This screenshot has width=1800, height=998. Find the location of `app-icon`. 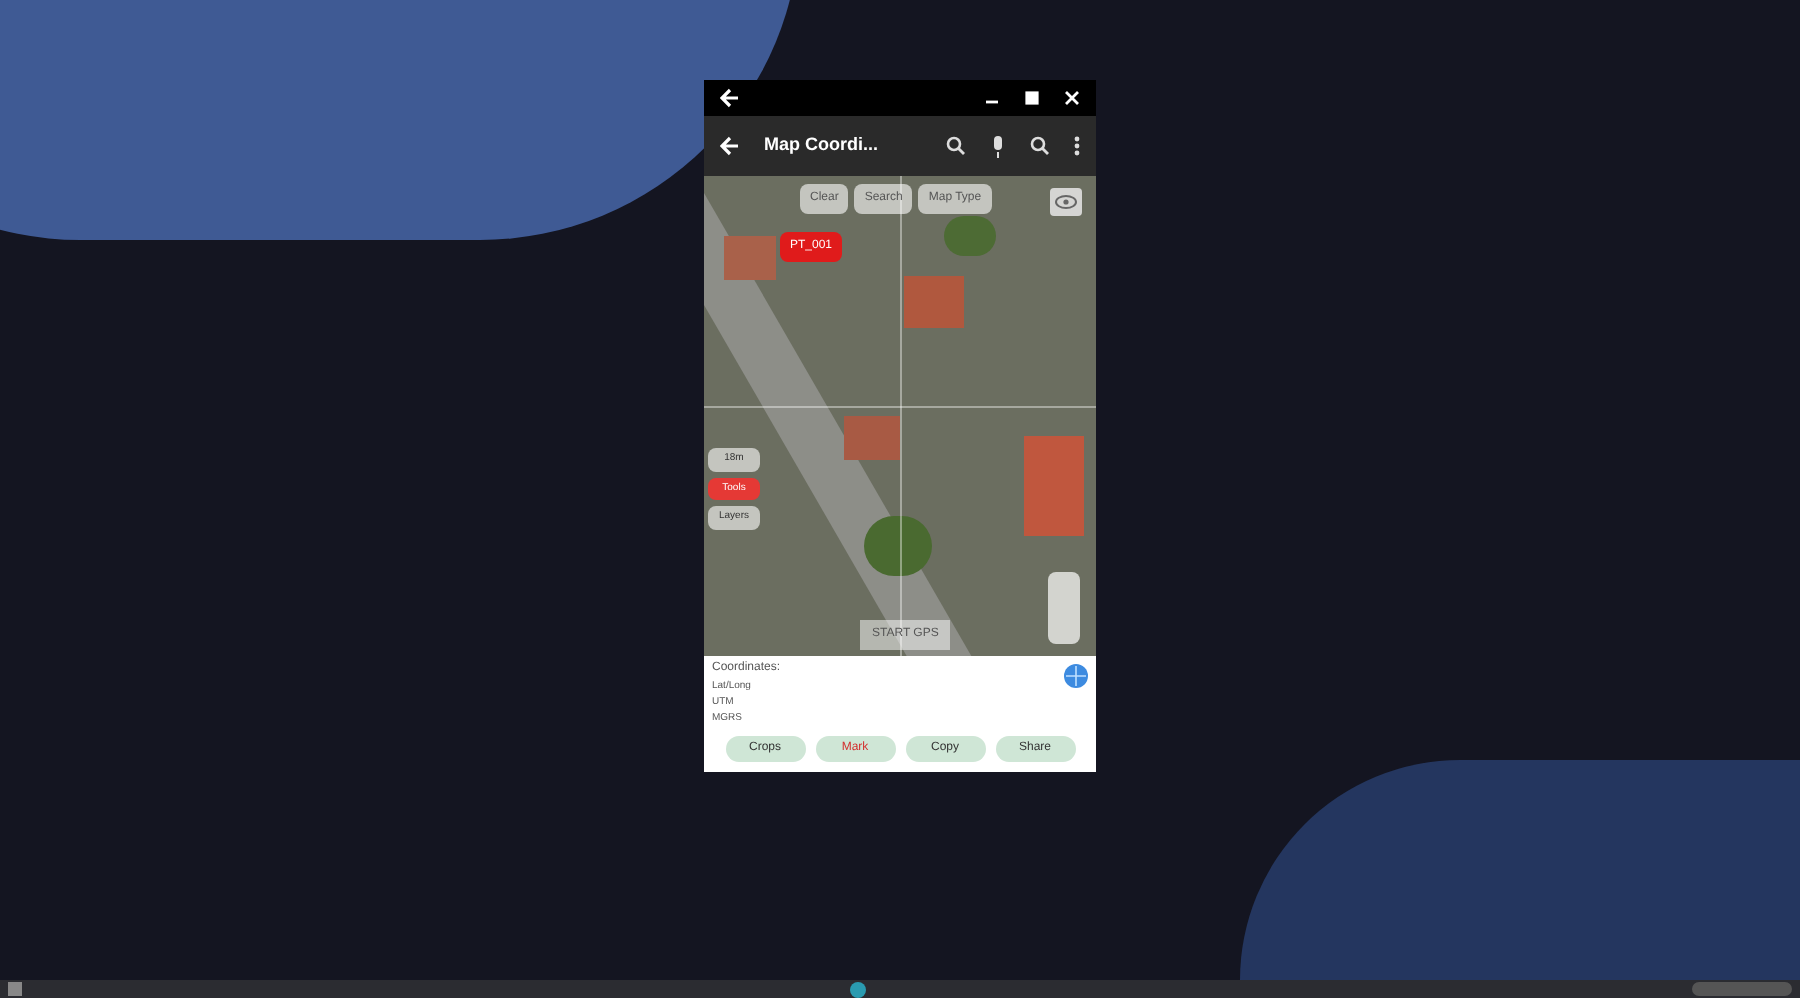

app-icon is located at coordinates (857, 989).